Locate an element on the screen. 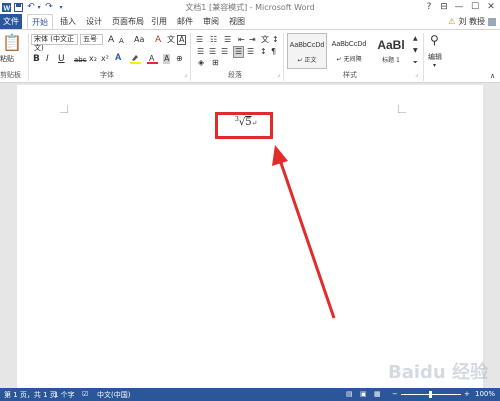  zoom-in-button: + is located at coordinates (467, 394).